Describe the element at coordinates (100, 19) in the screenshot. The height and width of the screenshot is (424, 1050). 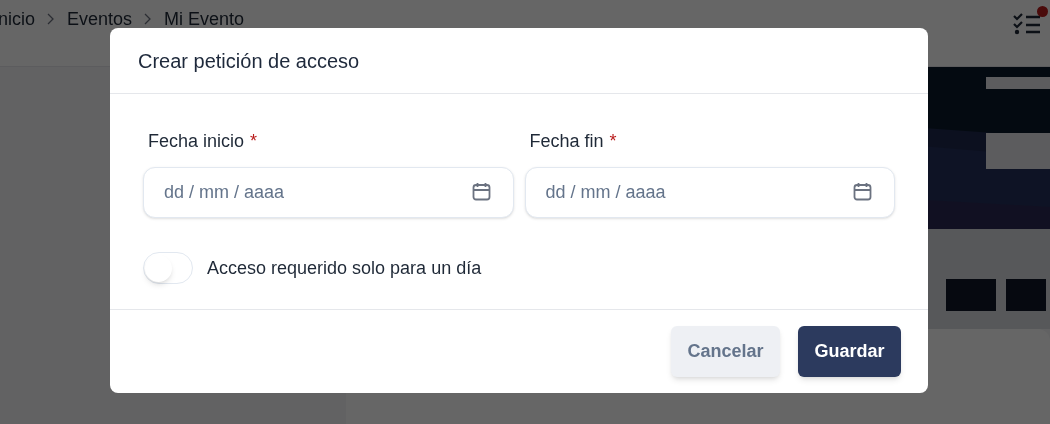
I see `breadcrumb-link: Eventos` at that location.